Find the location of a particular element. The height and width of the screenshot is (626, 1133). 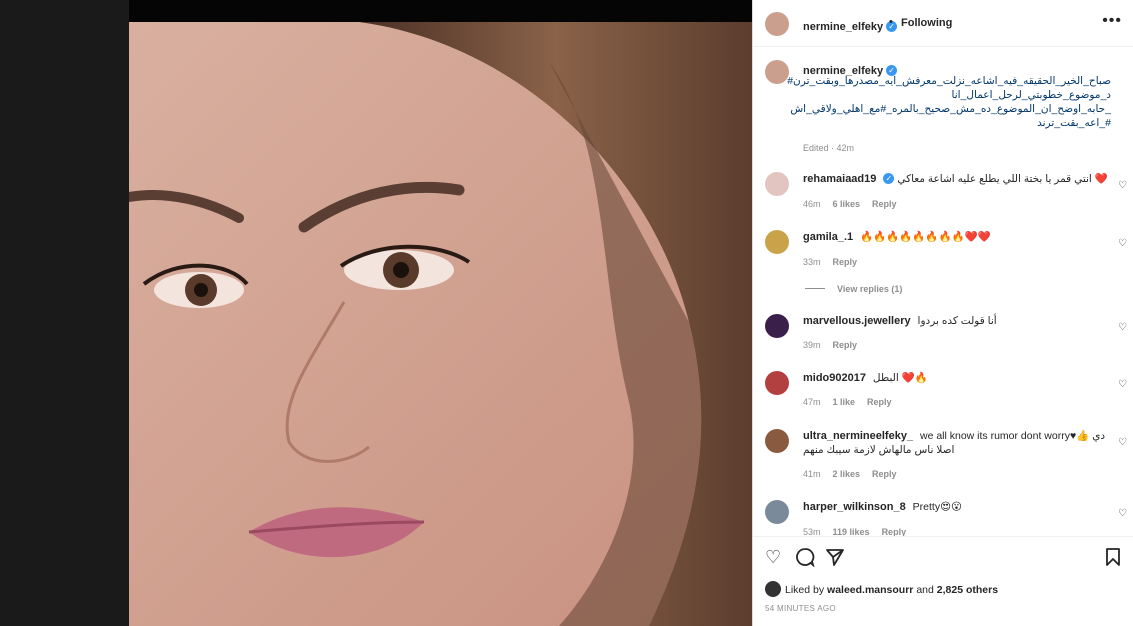

comment-time: 41m is located at coordinates (812, 474).